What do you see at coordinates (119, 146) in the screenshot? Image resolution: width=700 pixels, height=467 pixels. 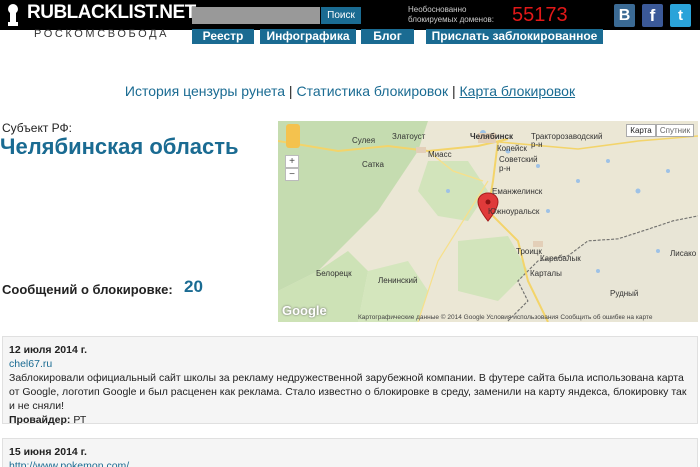 I see `region-name: Челябинская область` at bounding box center [119, 146].